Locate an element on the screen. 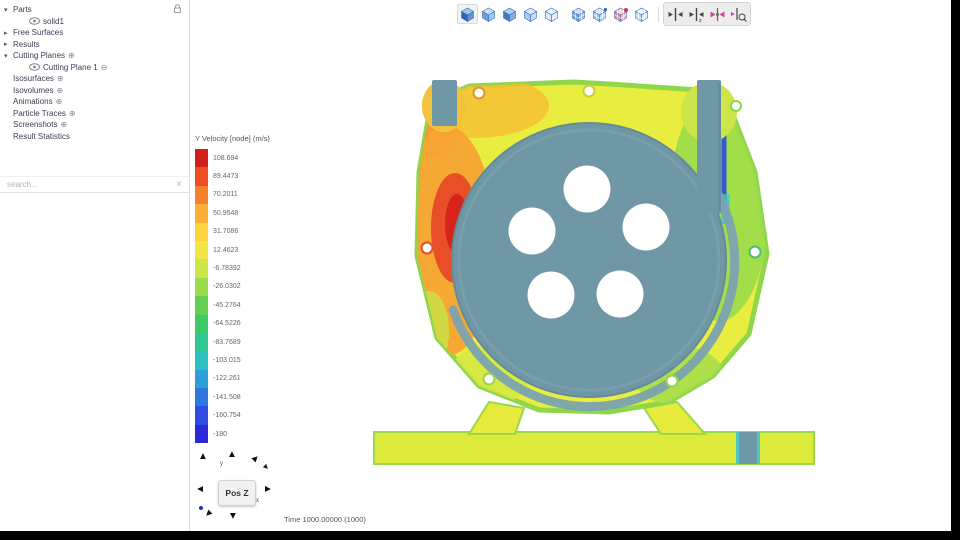 The image size is (960, 540). tree-item-label: solid1 is located at coordinates (53, 21).